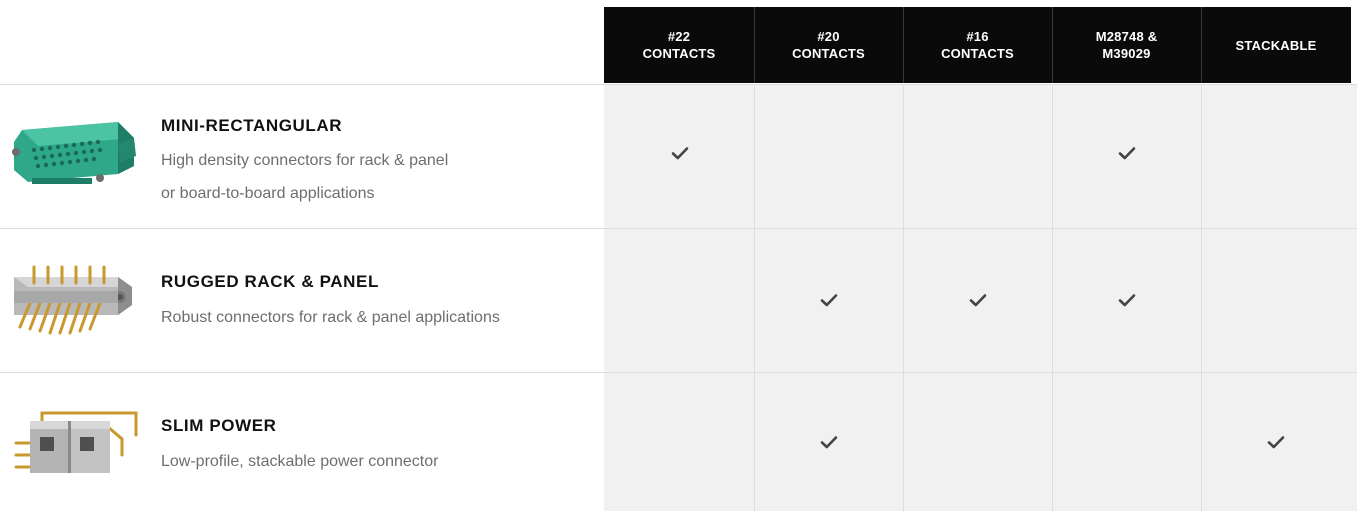  What do you see at coordinates (219, 425) in the screenshot?
I see `product-name: SLIM POWER` at bounding box center [219, 425].